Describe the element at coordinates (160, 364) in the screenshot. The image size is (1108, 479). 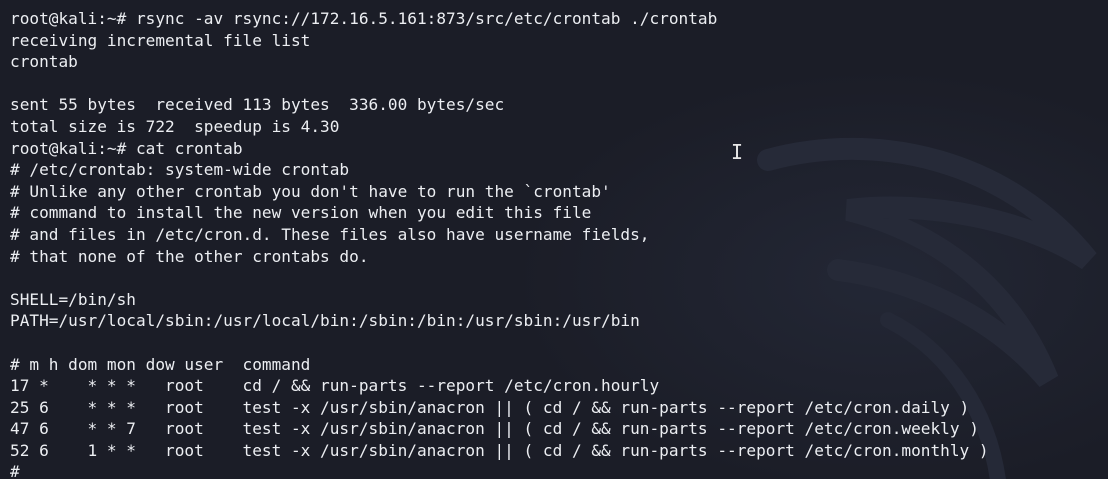
I see `terminal-line: # m h dom mon dow user command` at that location.